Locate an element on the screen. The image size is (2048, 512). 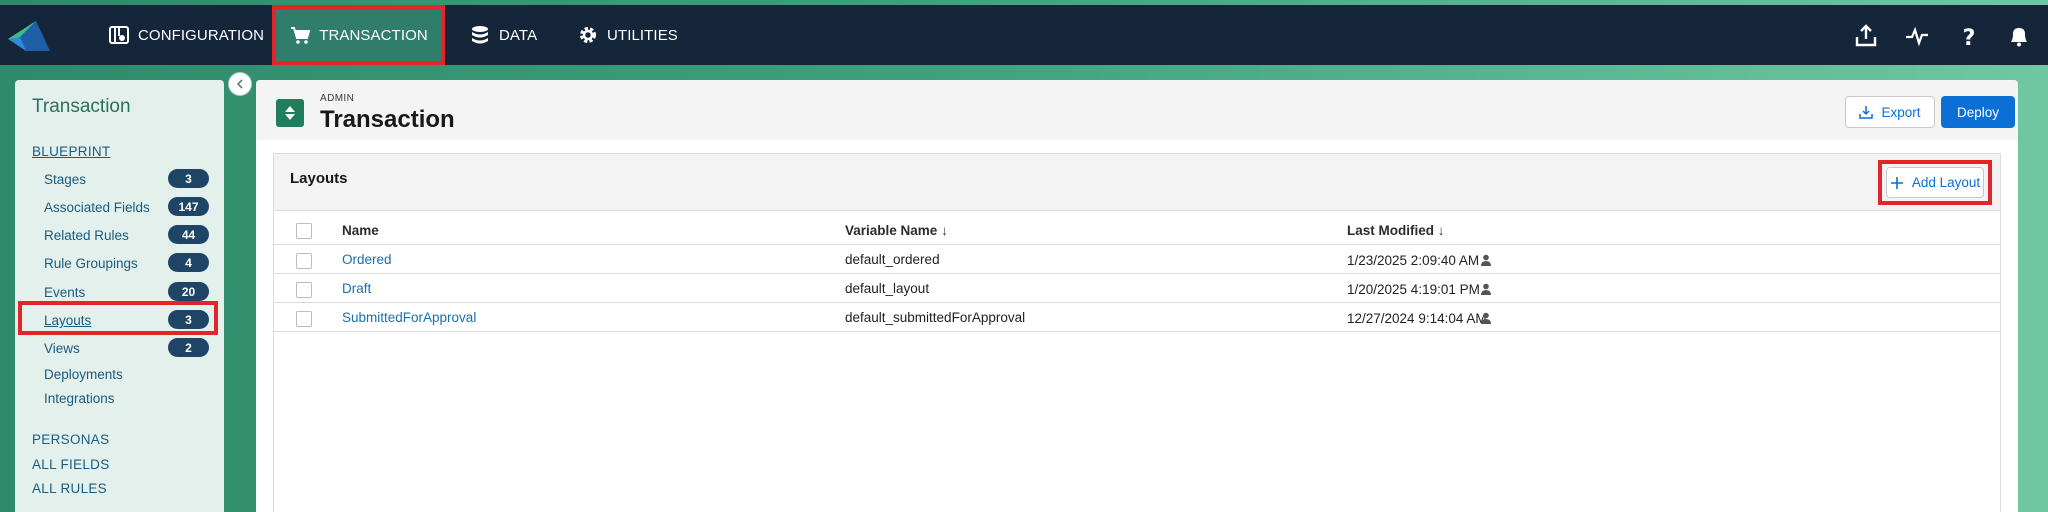
collapse-sidebar-button is located at coordinates (240, 84).